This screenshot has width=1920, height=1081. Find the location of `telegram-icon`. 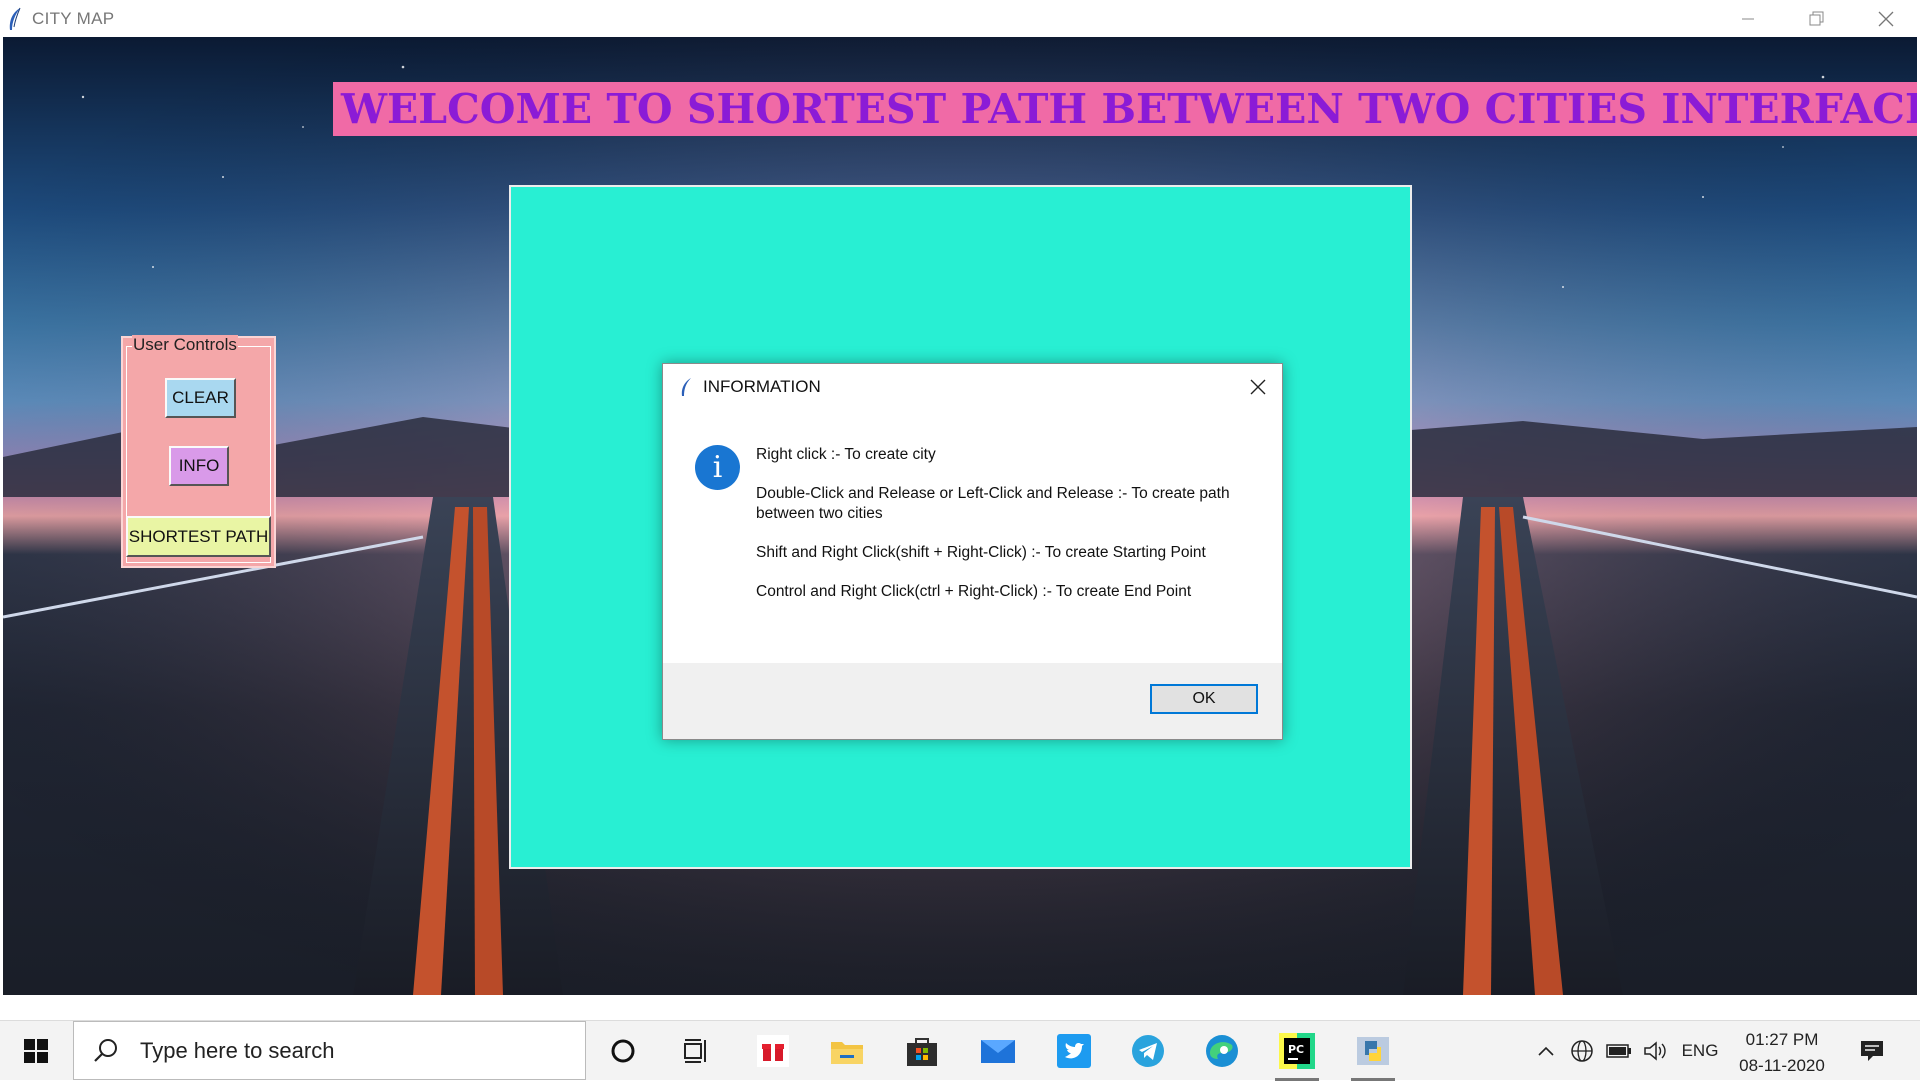

telegram-icon is located at coordinates (1148, 1051).